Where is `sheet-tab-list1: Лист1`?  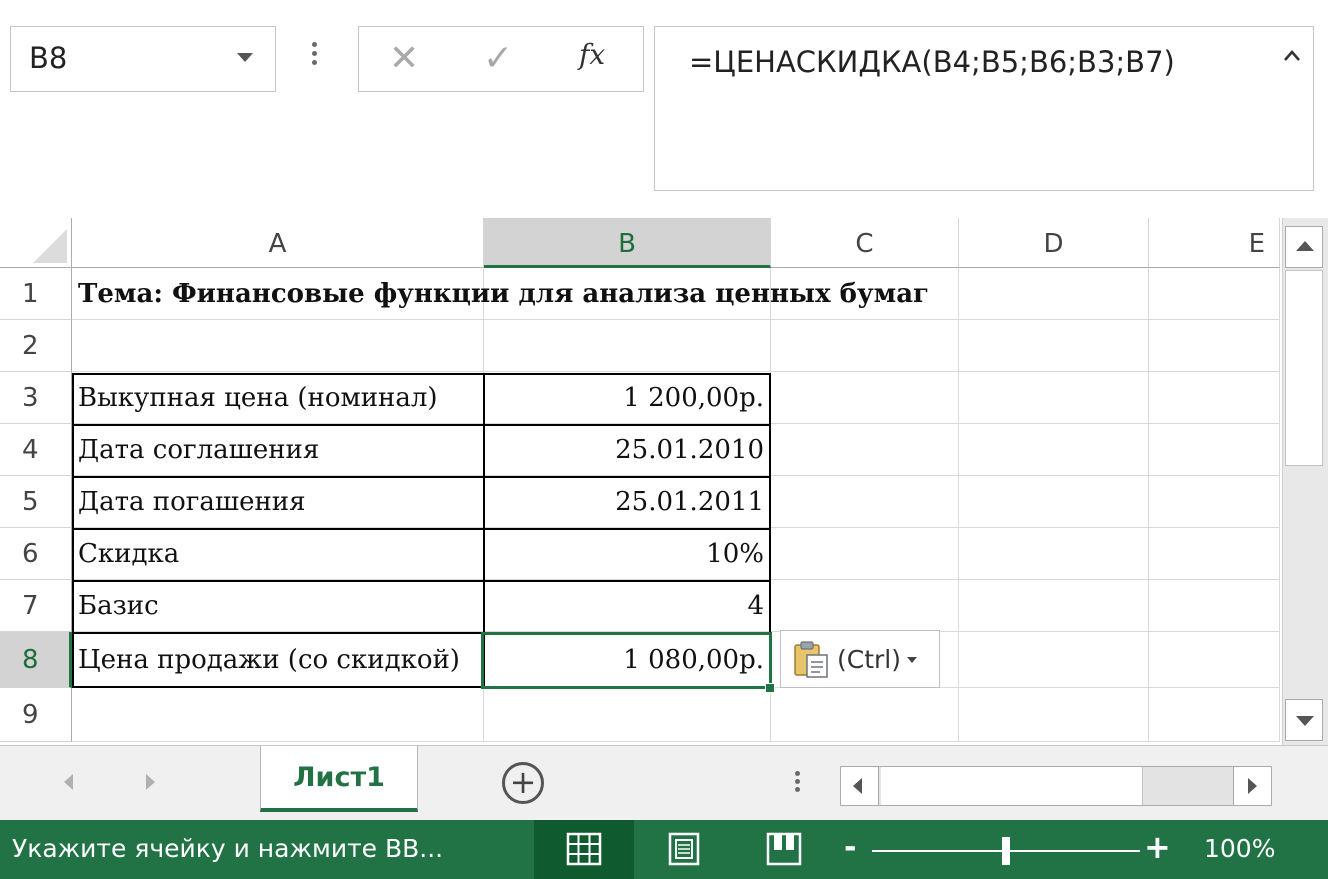
sheet-tab-list1: Лист1 is located at coordinates (339, 779).